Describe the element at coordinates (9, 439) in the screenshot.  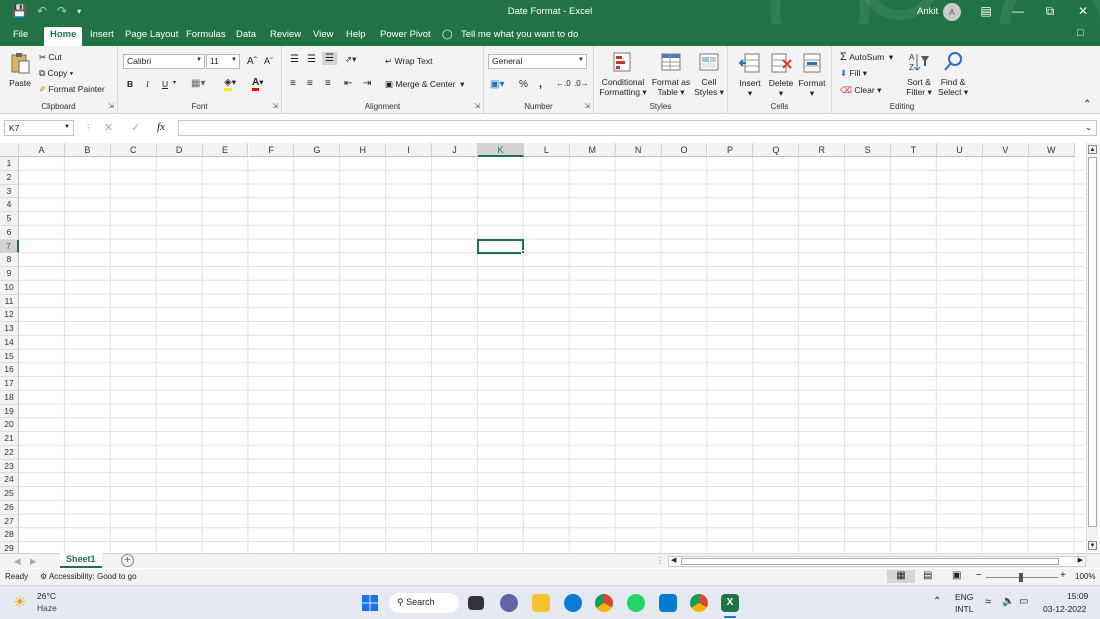
I see `row-header: 21` at that location.